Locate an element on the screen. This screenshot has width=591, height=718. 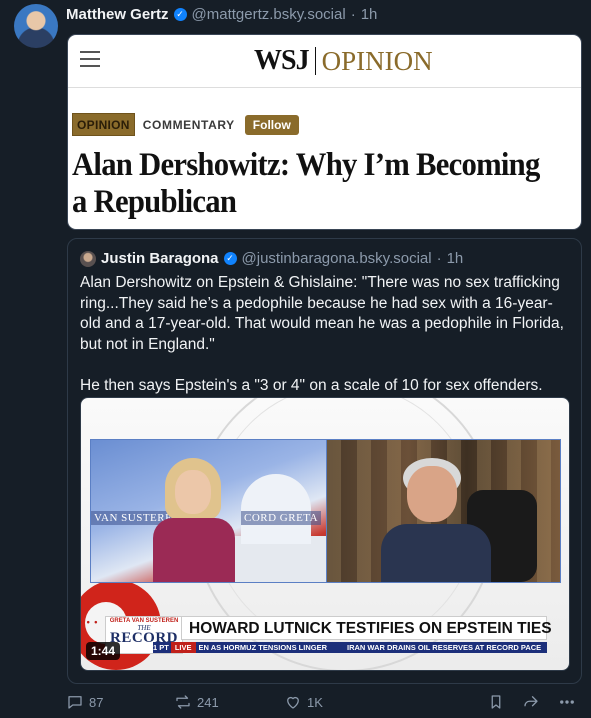
quoted-post-time: 1h is located at coordinates (455, 258).